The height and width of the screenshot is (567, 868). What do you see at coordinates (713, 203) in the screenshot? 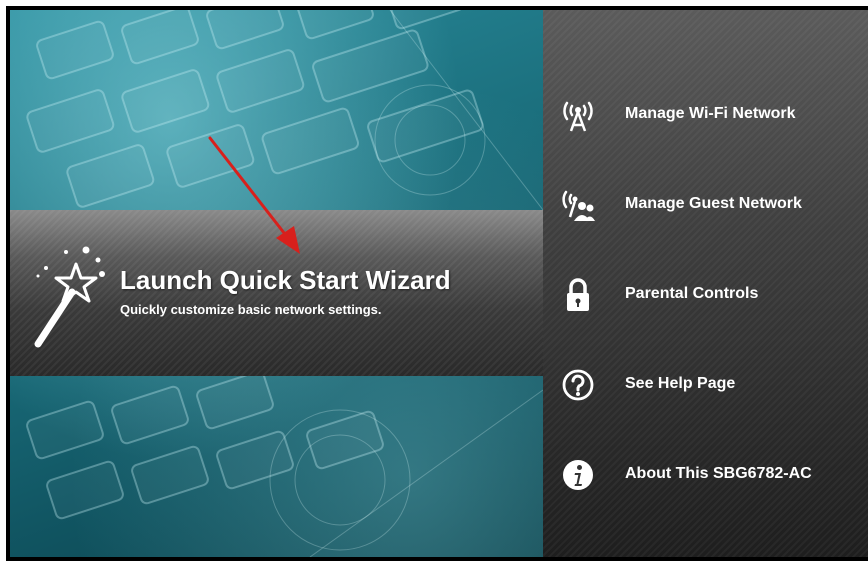
I see `menu-item-label: Manage Guest Network` at bounding box center [713, 203].